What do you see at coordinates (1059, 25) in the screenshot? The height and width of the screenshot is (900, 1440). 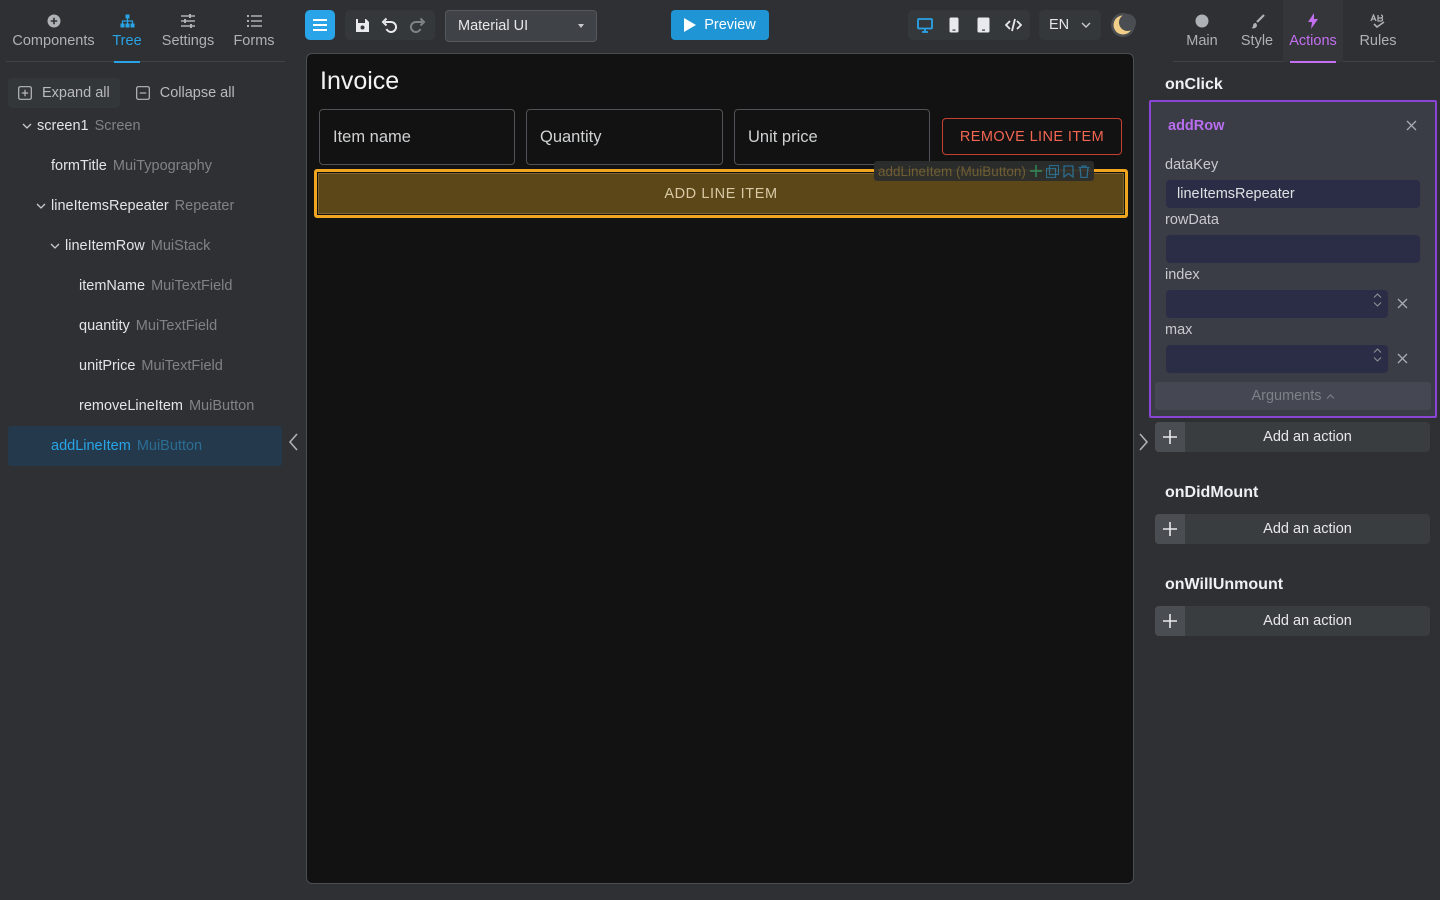 I see `language-value: EN` at bounding box center [1059, 25].